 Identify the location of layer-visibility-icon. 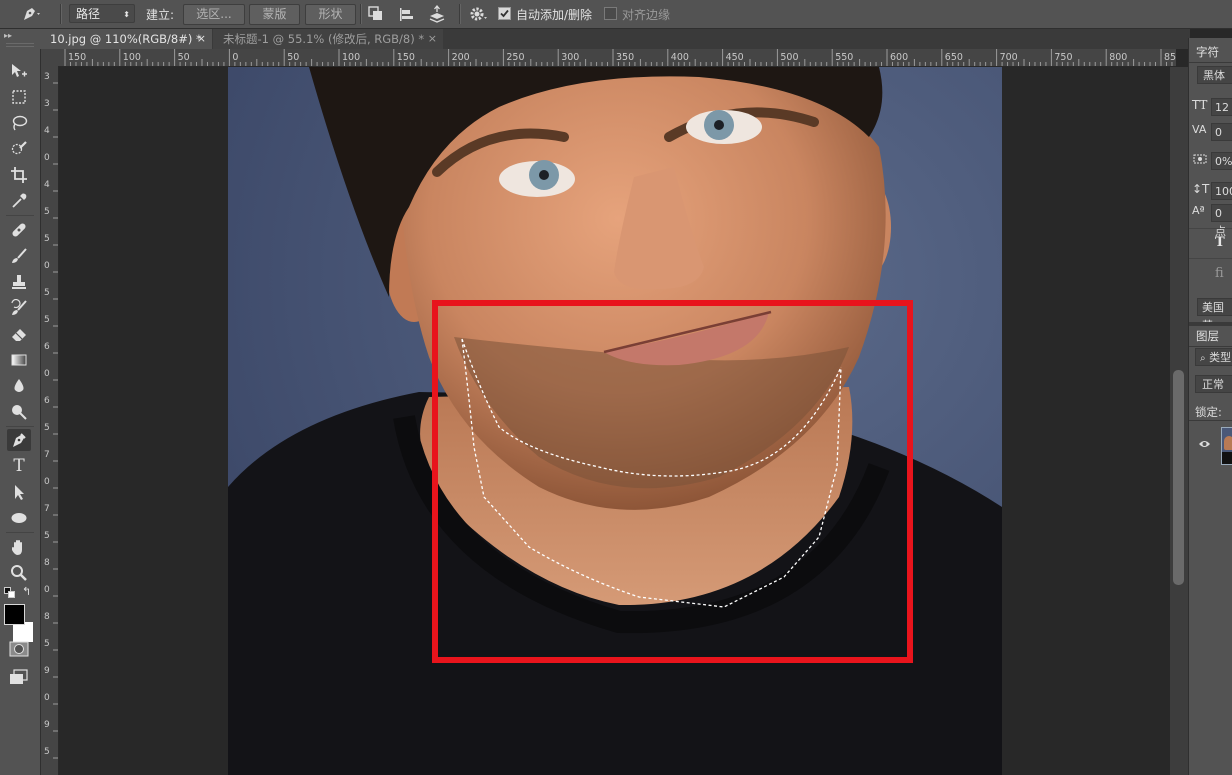
(1204, 445).